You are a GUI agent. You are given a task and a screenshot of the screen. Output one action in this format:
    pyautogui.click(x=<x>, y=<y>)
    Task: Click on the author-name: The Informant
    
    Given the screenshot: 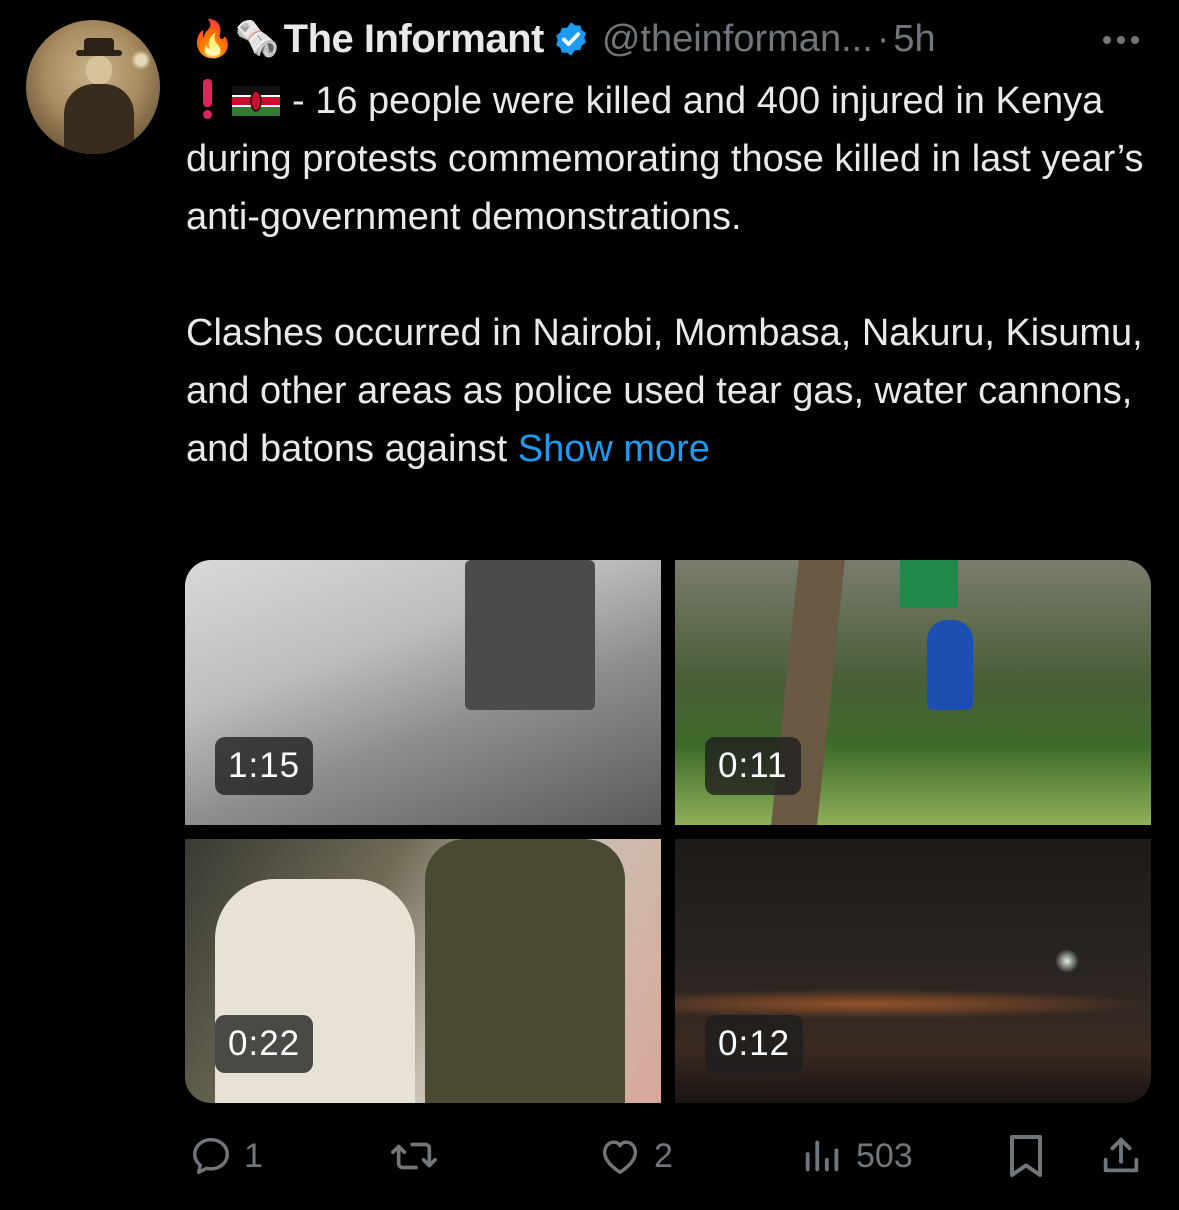 What is the action you would take?
    pyautogui.click(x=414, y=39)
    